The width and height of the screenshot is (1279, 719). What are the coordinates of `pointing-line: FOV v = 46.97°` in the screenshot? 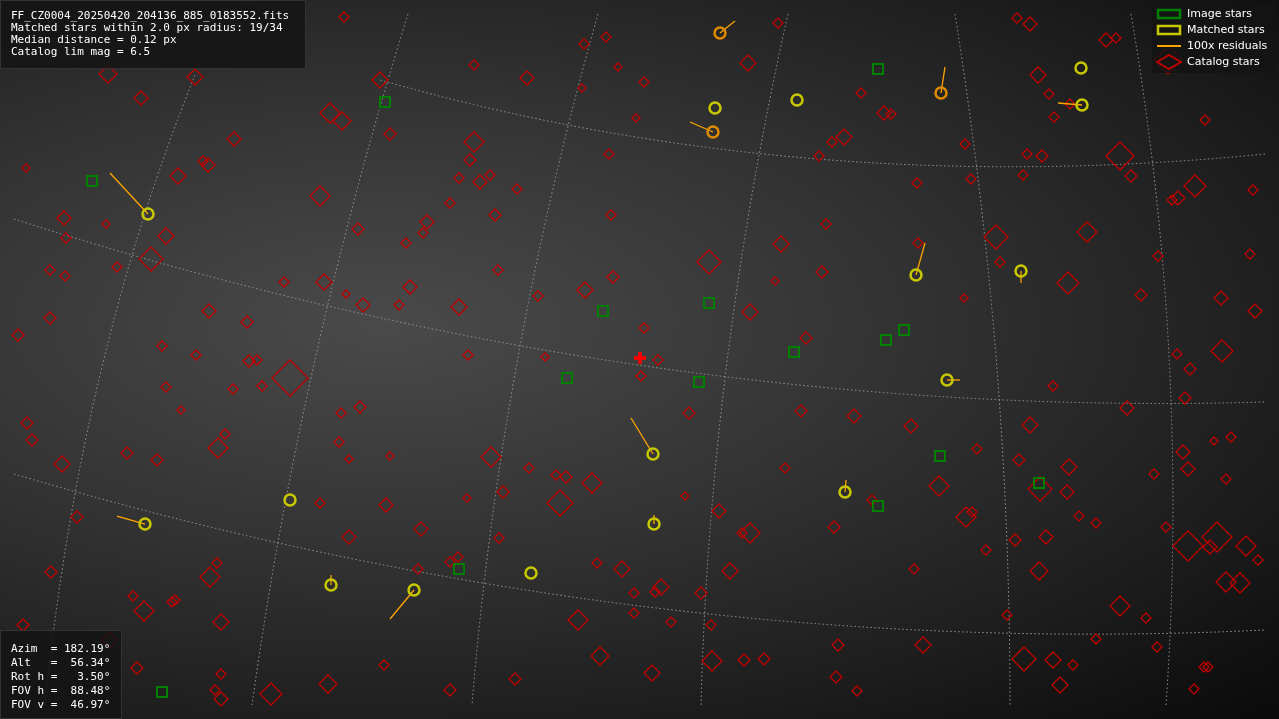 It's located at (61, 705).